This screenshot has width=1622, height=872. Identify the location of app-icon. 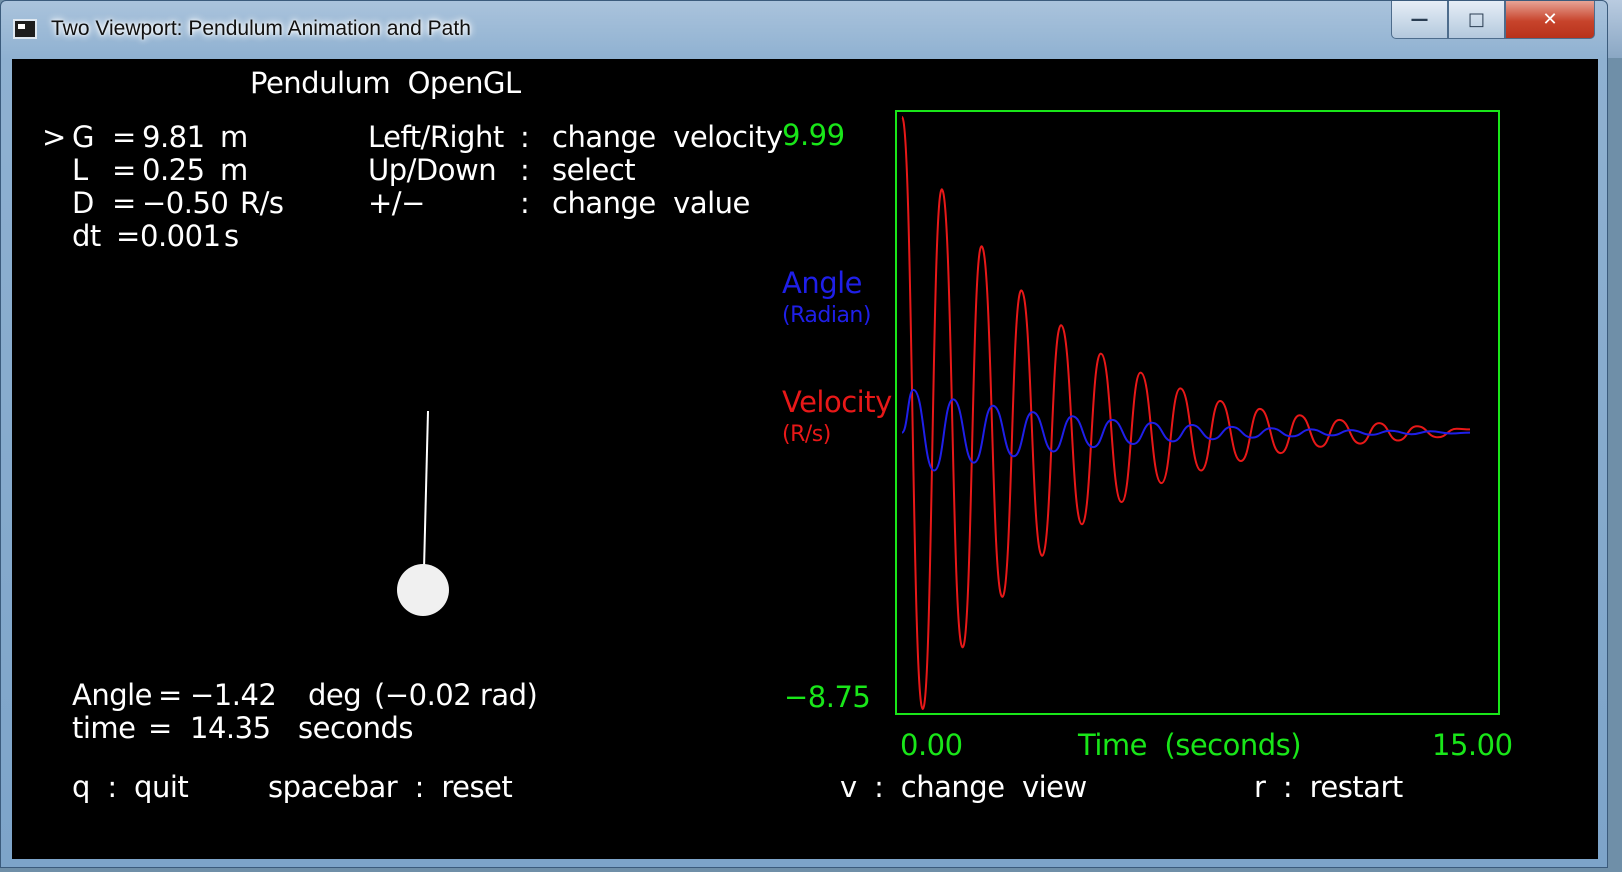
(25, 29).